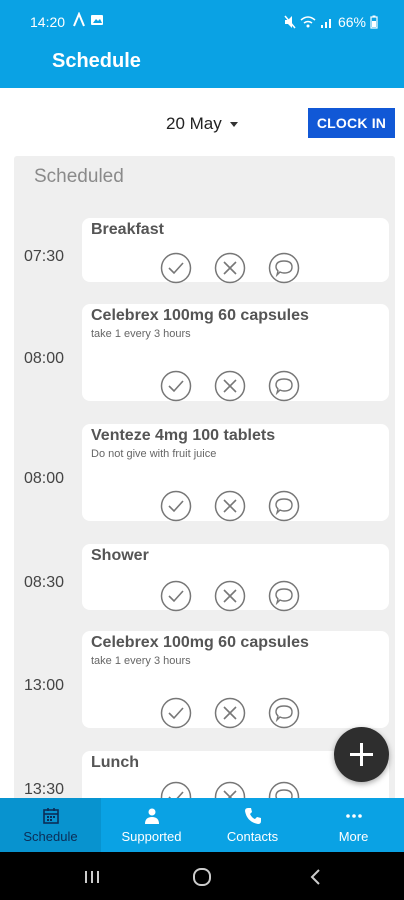  I want to click on entry-card: Shower, so click(235, 578).